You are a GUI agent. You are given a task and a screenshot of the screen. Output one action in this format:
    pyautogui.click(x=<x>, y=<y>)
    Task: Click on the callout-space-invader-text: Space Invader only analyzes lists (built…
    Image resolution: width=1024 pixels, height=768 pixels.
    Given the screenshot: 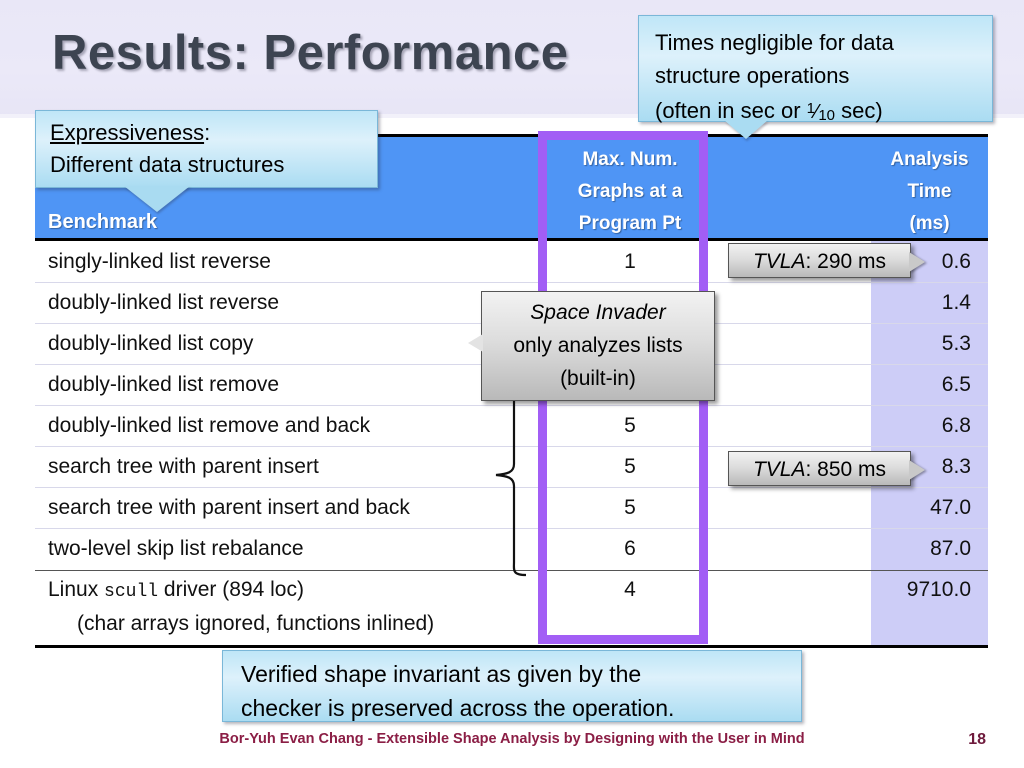 What is the action you would take?
    pyautogui.click(x=598, y=343)
    